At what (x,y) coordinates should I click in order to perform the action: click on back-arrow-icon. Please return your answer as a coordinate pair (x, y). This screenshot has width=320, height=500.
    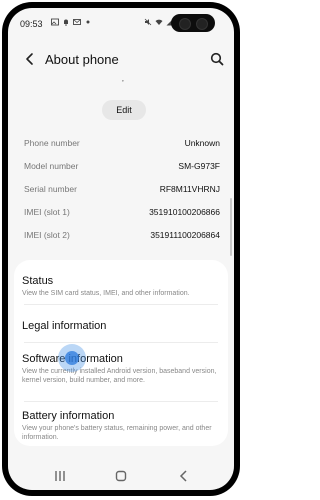
    Looking at the image, I should click on (30, 59).